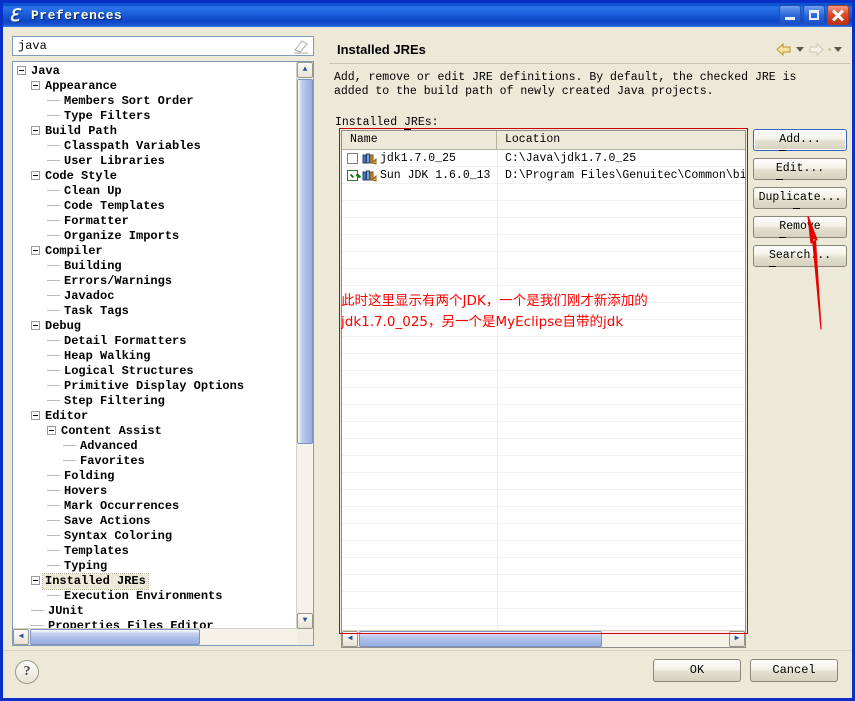 This screenshot has width=855, height=701. I want to click on column-header-name: Name, so click(419, 140).